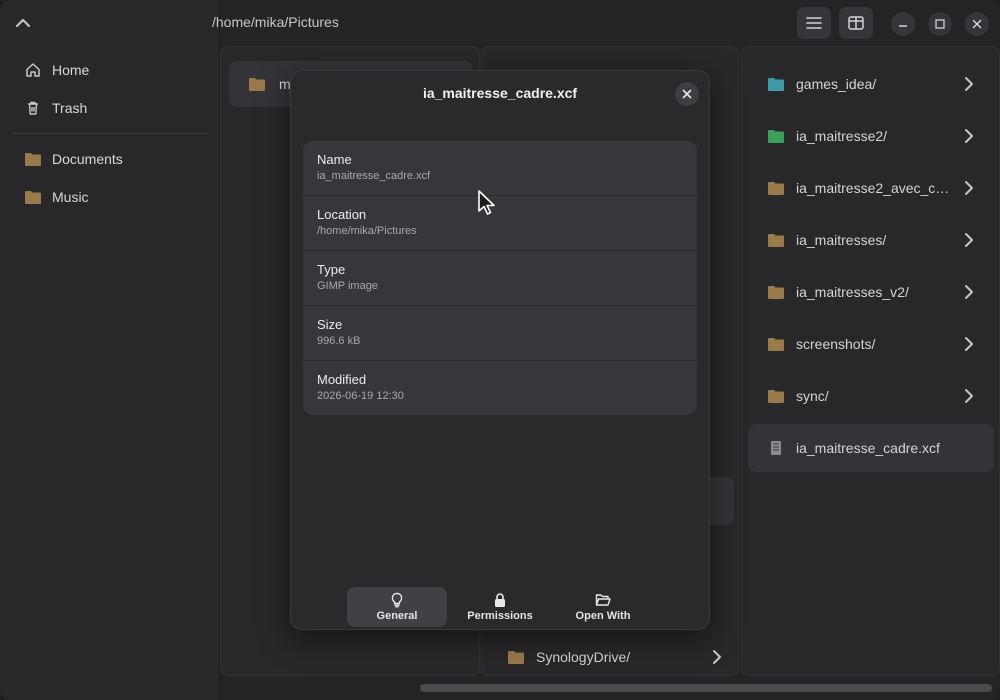  I want to click on sidebar-item-label: Documents, so click(87, 159).